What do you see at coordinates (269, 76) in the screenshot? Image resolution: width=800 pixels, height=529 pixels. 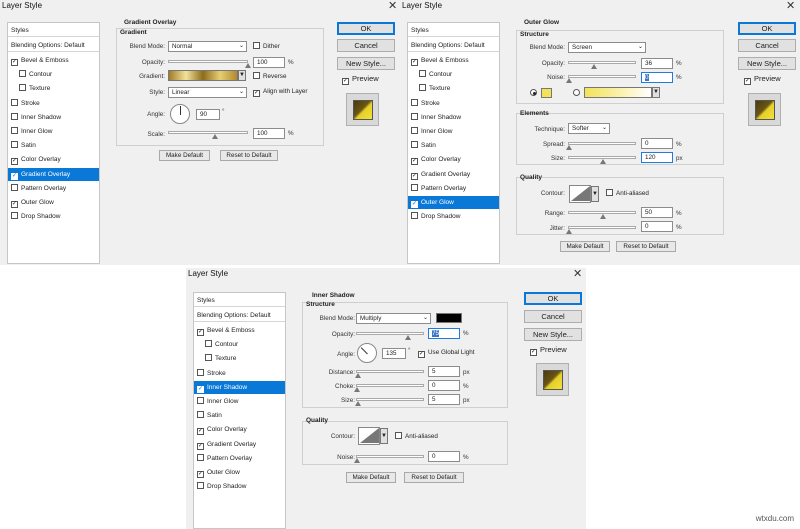 I see `reverse-checkbox: Reverse` at bounding box center [269, 76].